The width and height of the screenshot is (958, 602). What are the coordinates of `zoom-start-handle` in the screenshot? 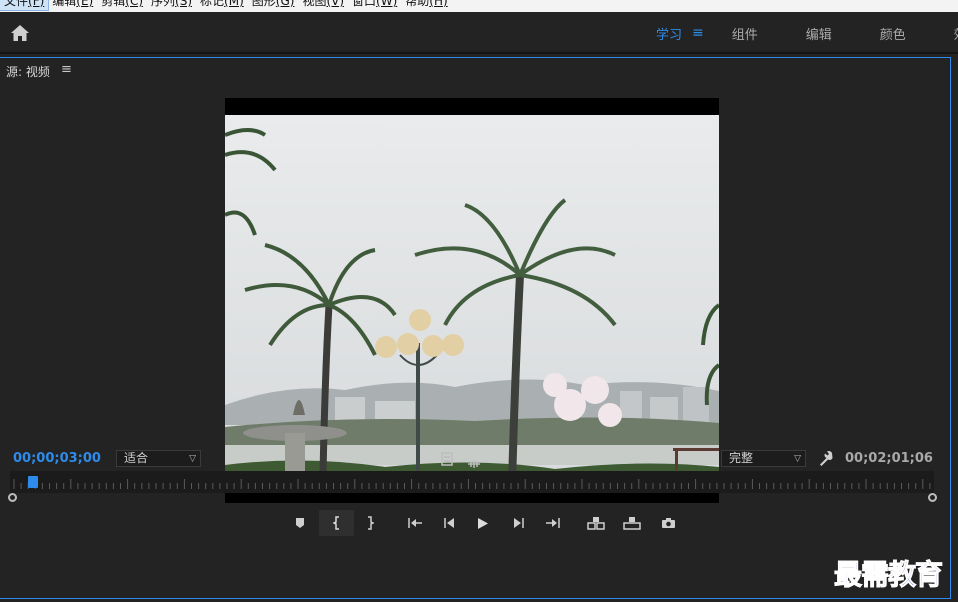 It's located at (12, 497).